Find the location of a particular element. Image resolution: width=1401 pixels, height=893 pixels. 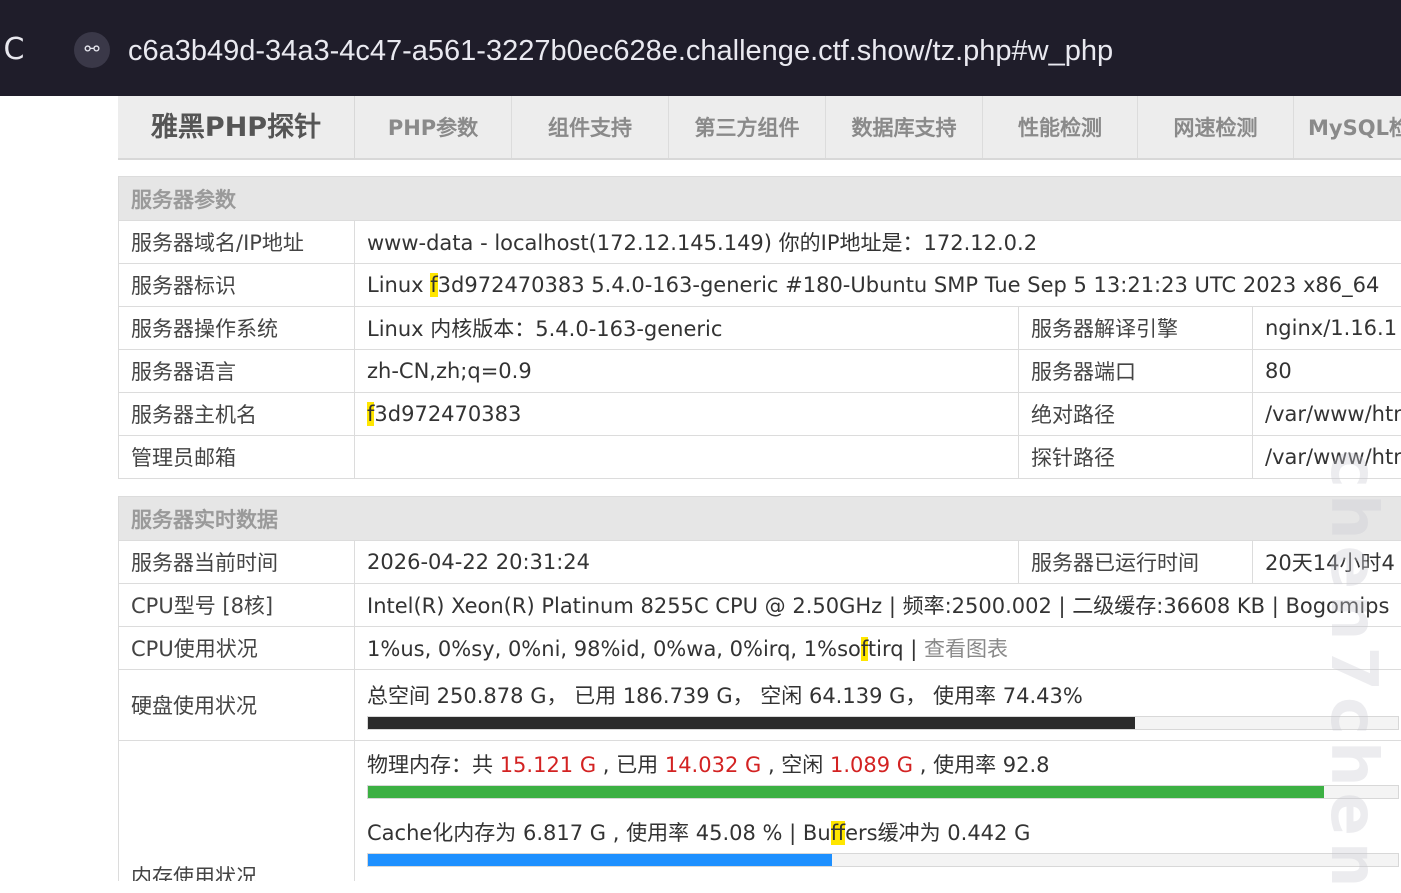

nav-item-network-speed: 网速检测 is located at coordinates (1216, 127).